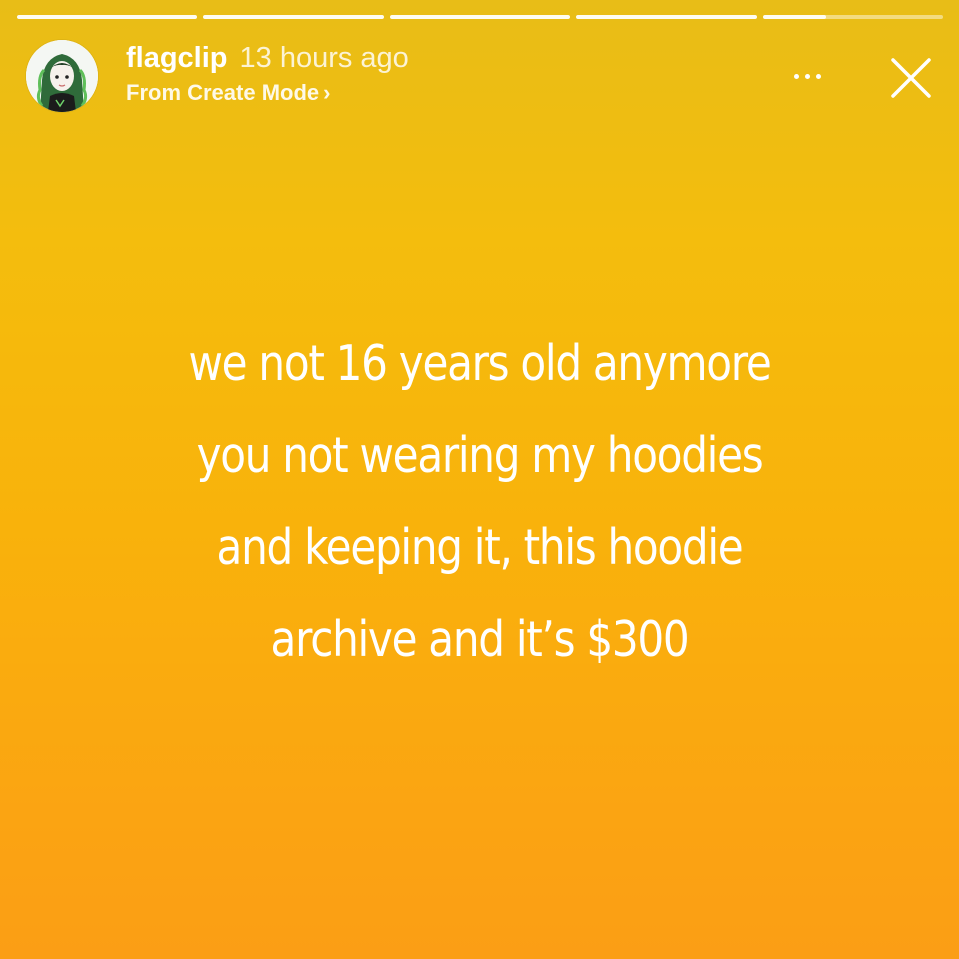 The width and height of the screenshot is (959, 959). What do you see at coordinates (324, 58) in the screenshot?
I see `time-ago: 13 hours ago` at bounding box center [324, 58].